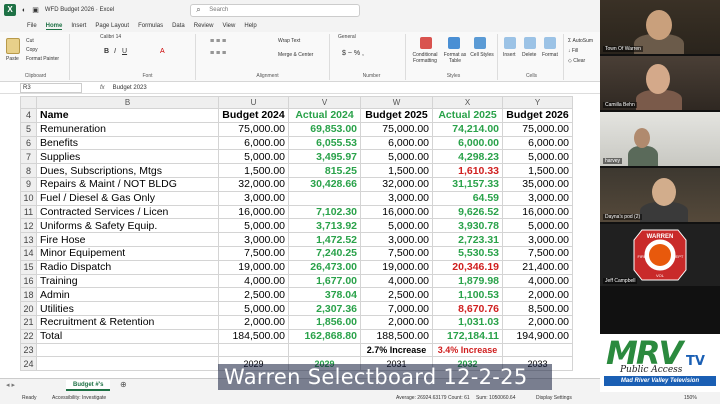  I want to click on underline-button: U, so click(124, 51).